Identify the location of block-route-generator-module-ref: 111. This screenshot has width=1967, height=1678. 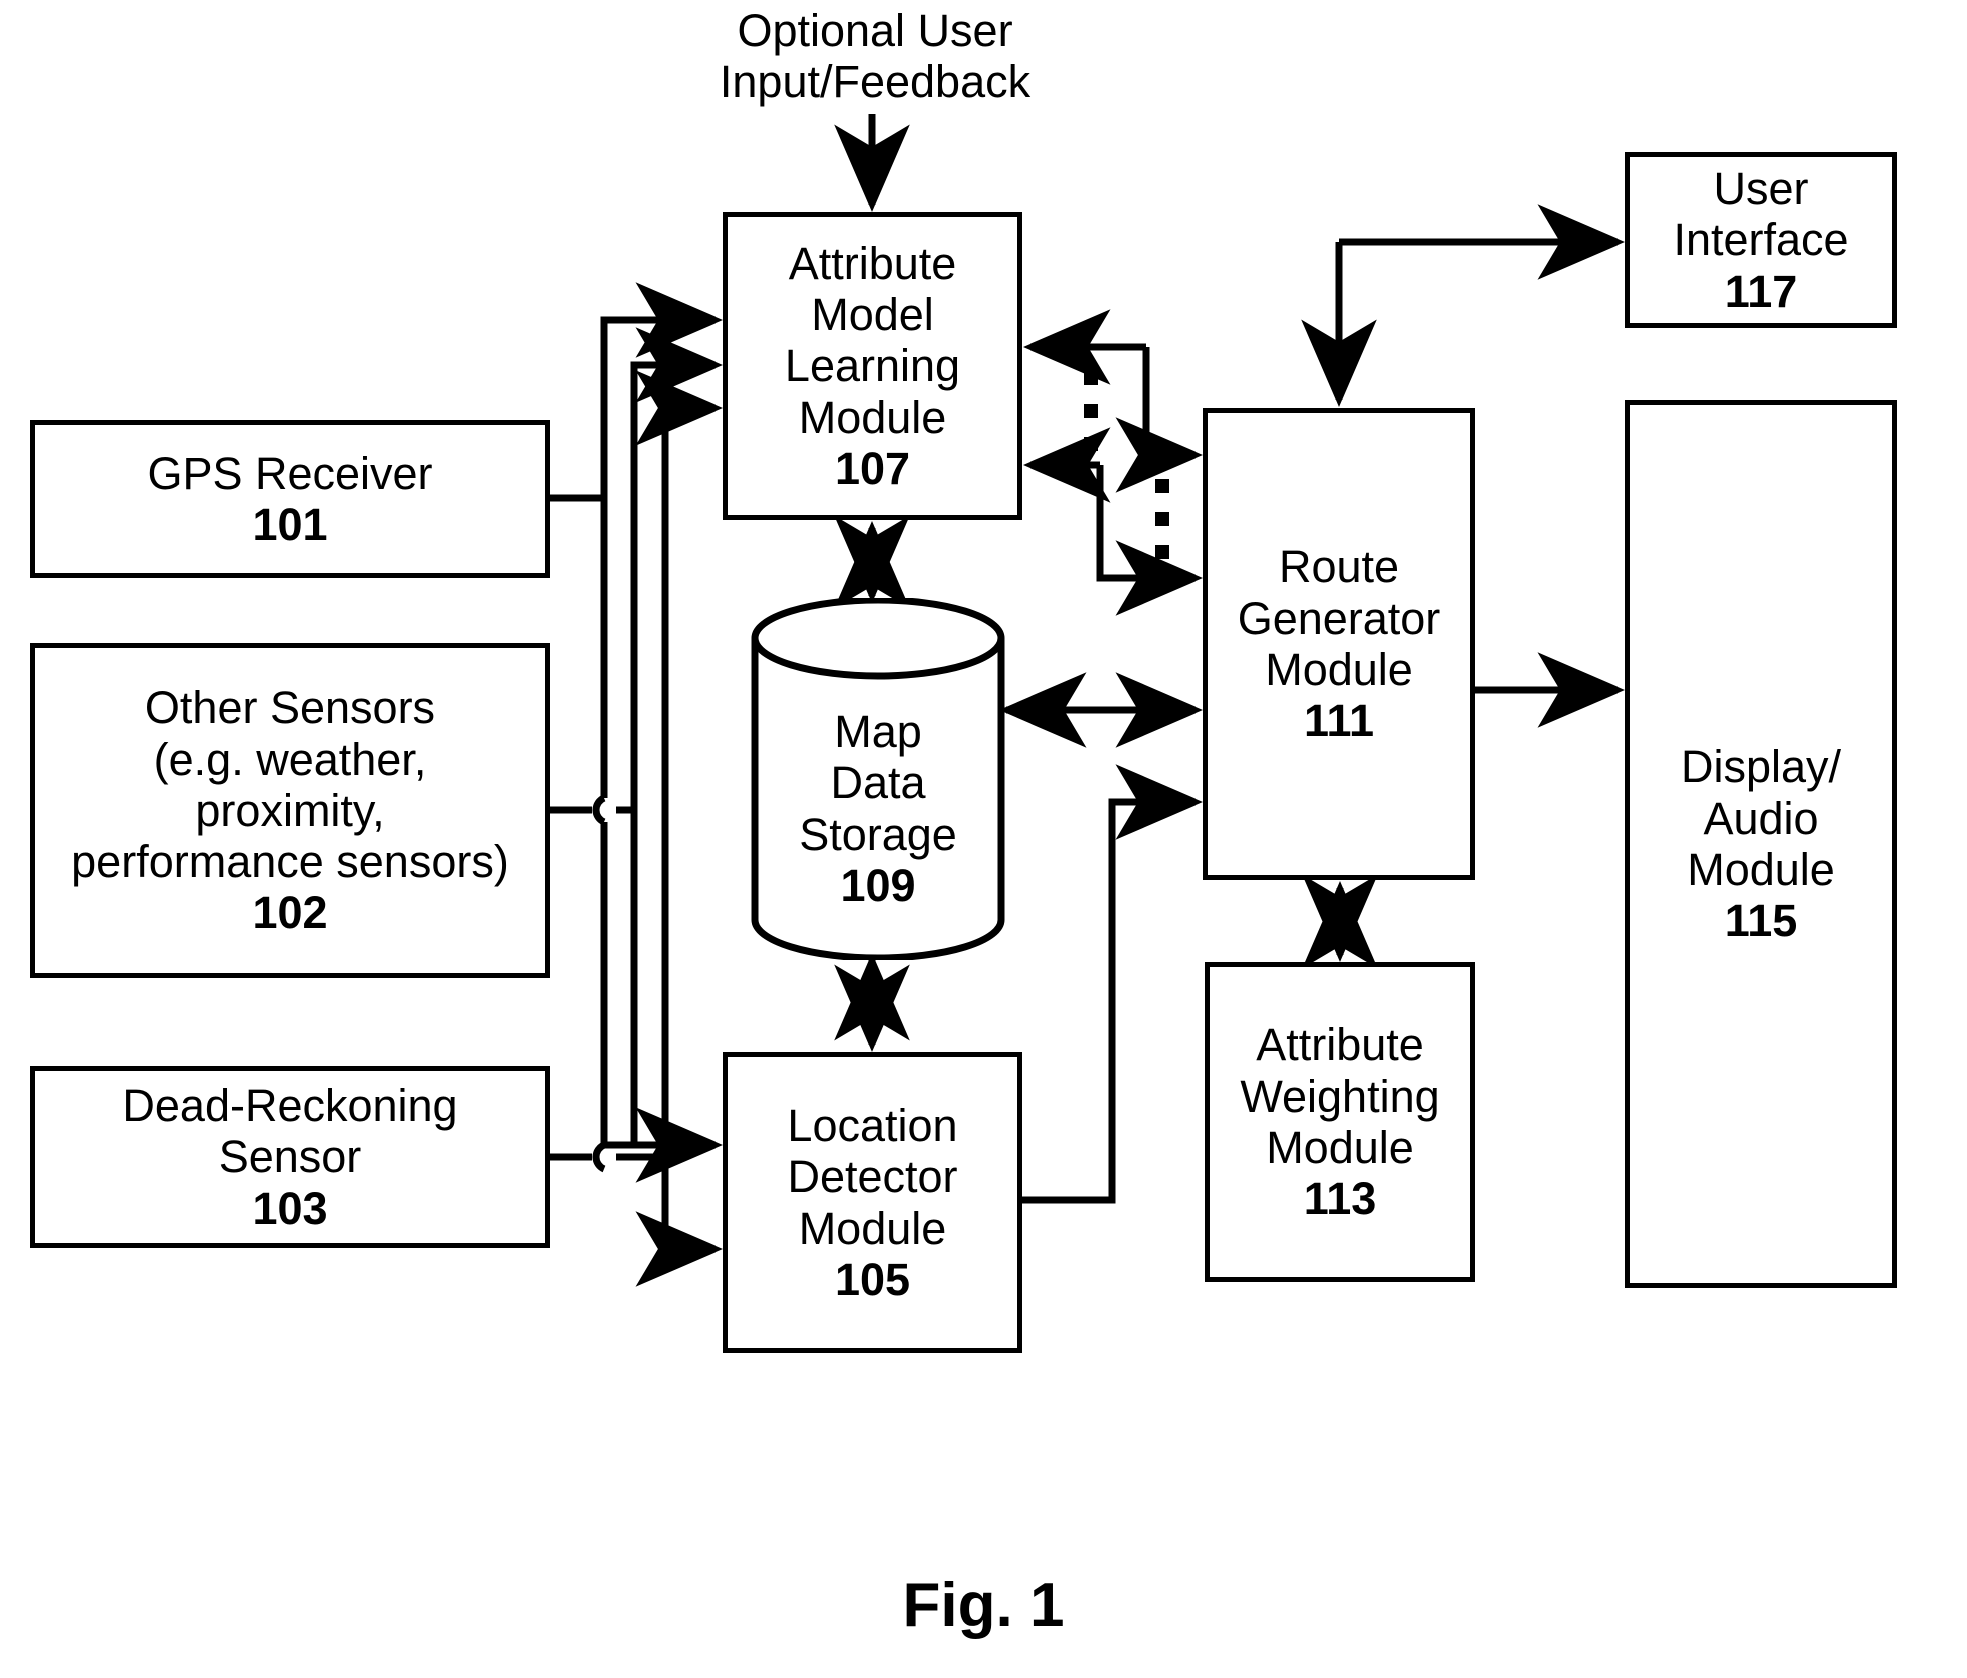
(1339, 721).